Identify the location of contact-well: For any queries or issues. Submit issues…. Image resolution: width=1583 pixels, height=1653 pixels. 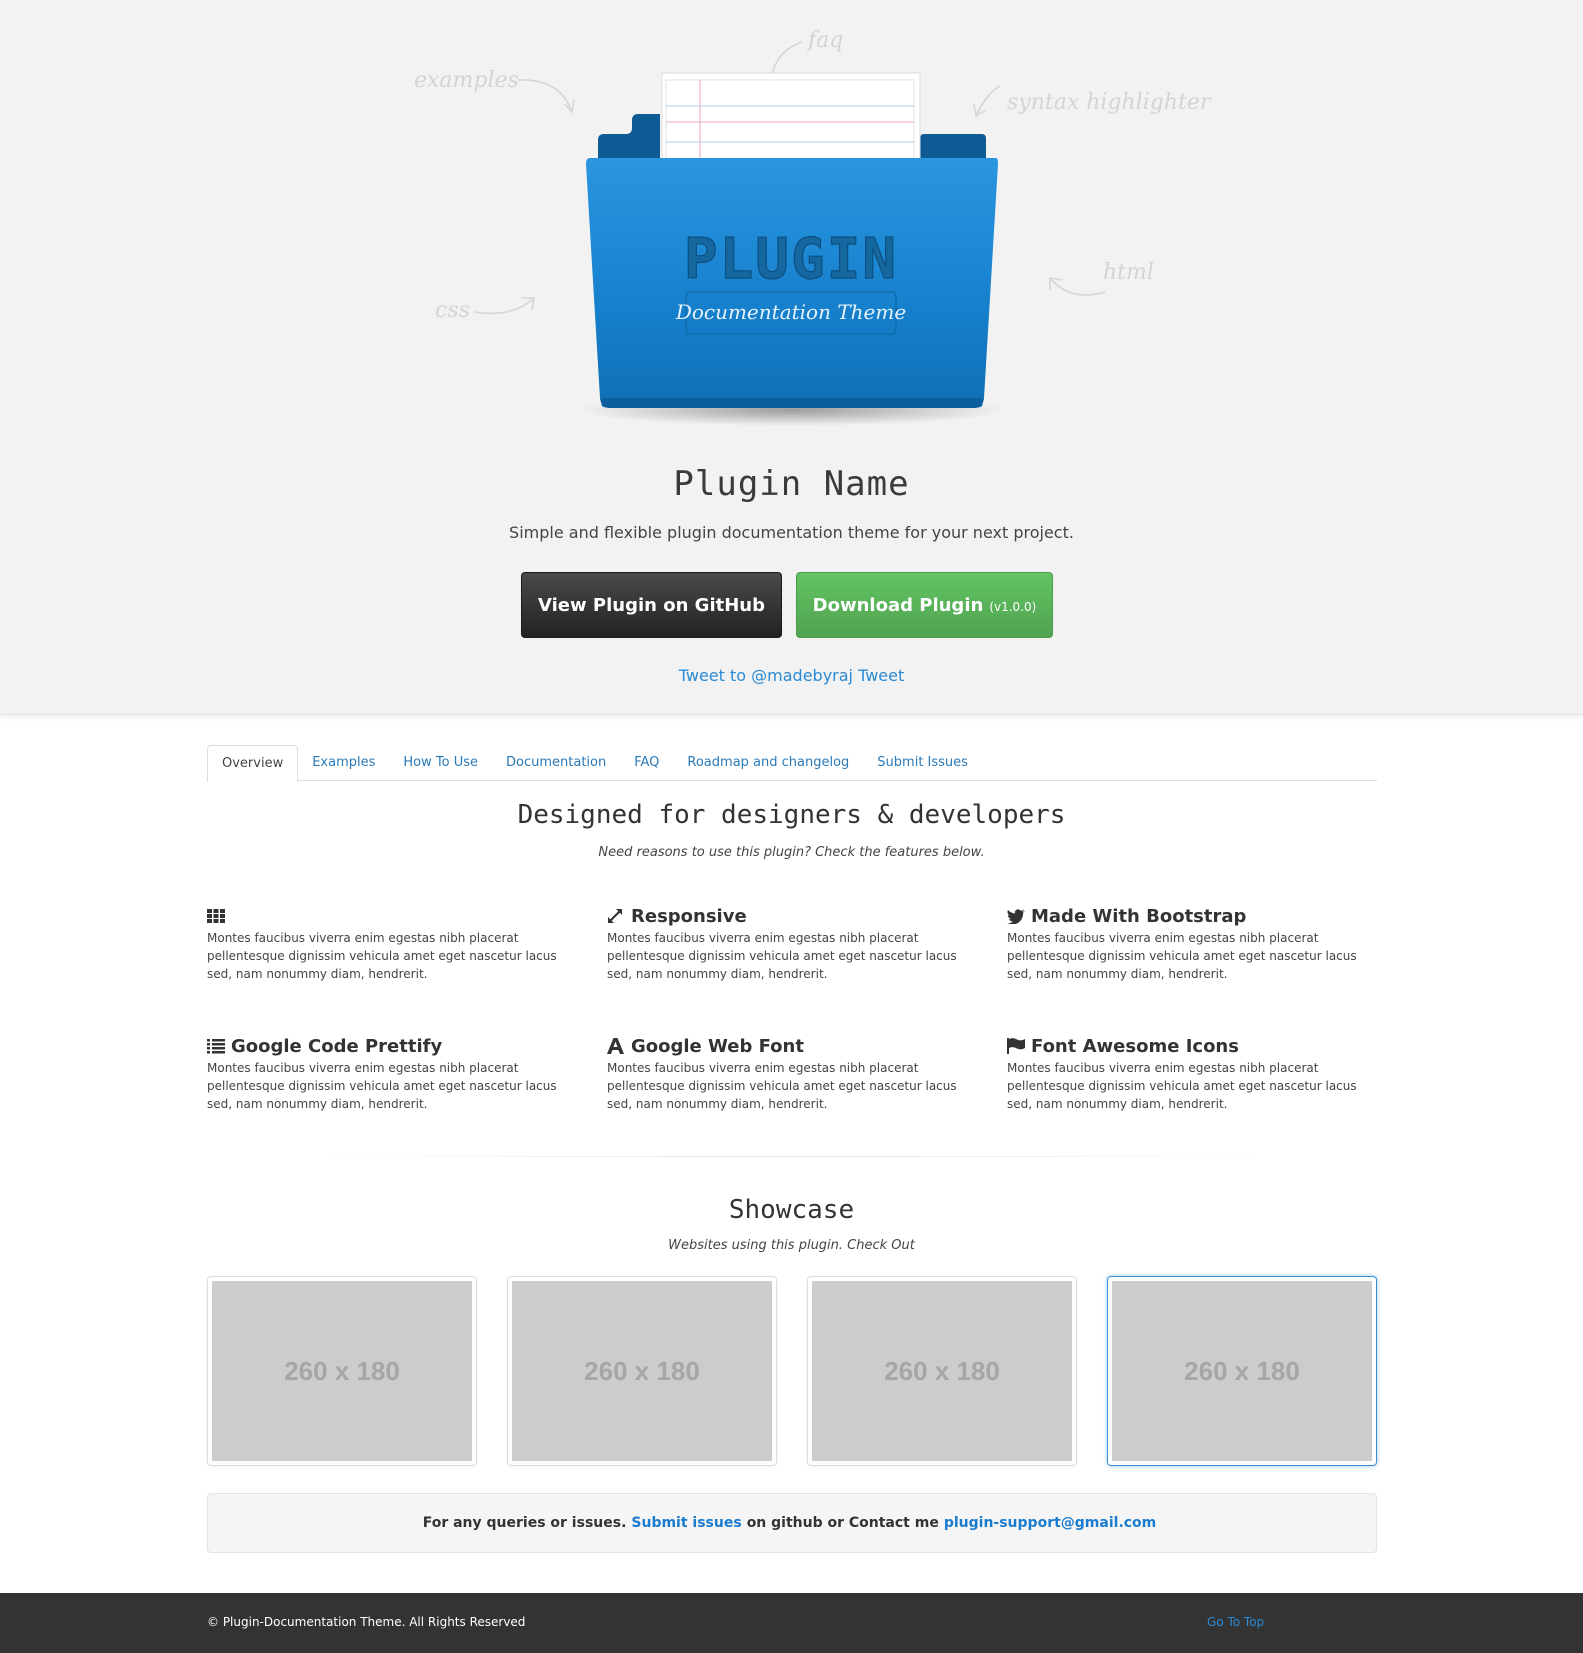
(792, 1523).